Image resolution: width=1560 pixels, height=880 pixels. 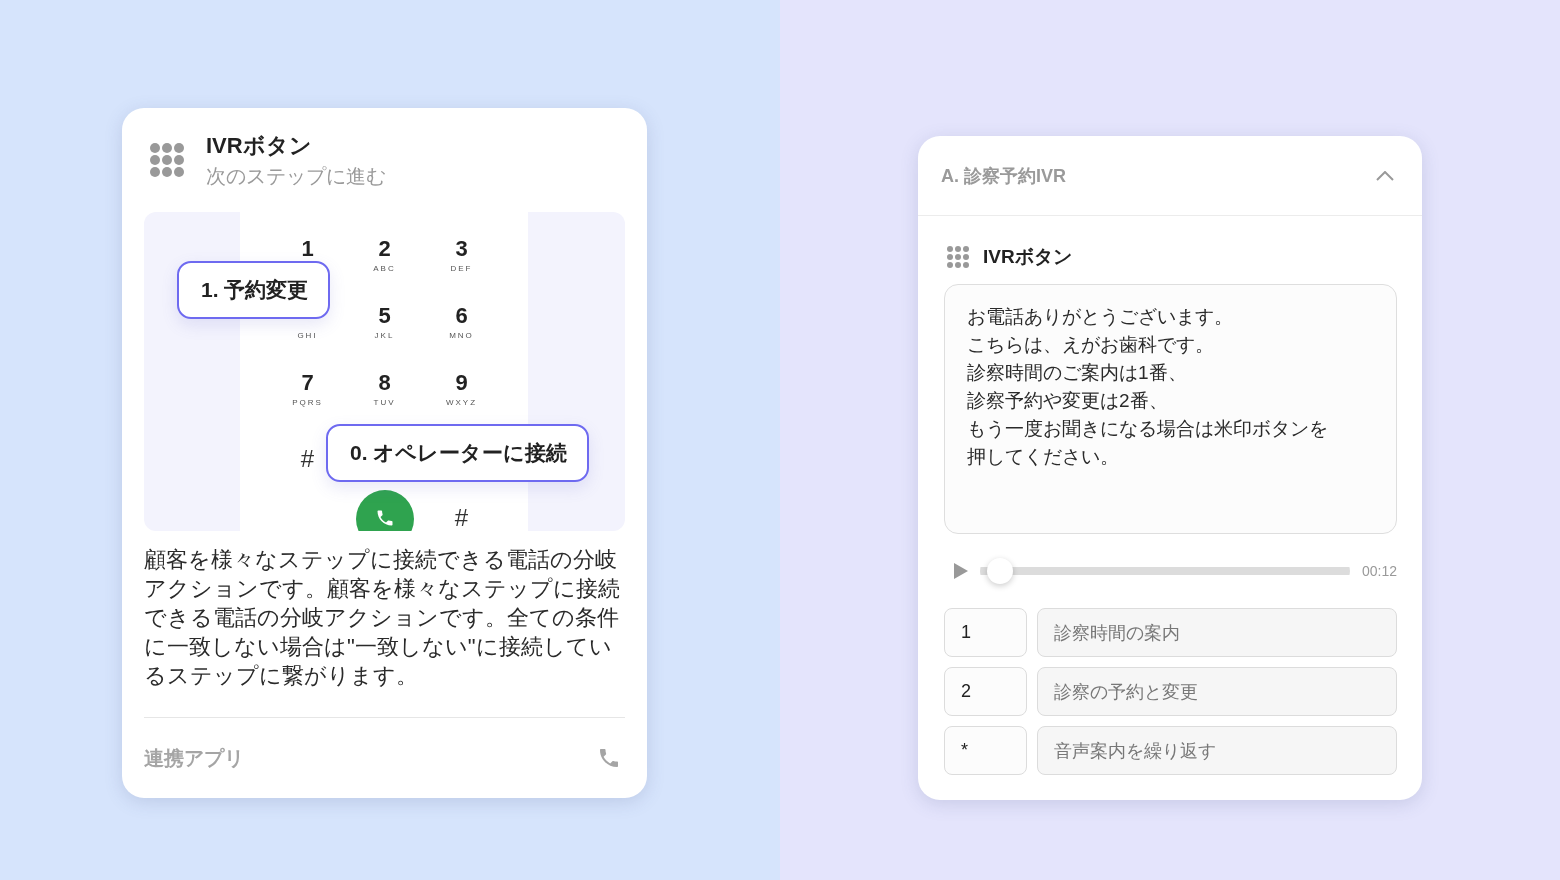 I want to click on description-text: 顧客を様々なステップに接続できる電話の分岐アクションです。顧客を様々なステップに接続できる電話の分岐アクションです。全ての条件に一致しない場合は"一致しない"に接続しているステップに繋がります。, so click(x=382, y=618).